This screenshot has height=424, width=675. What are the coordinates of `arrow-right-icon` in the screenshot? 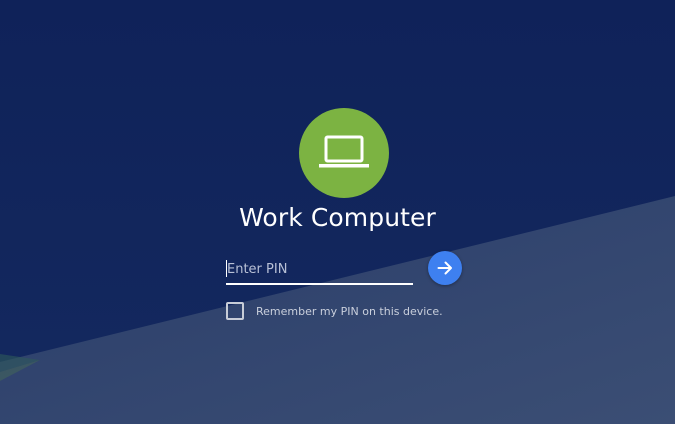 It's located at (444, 268).